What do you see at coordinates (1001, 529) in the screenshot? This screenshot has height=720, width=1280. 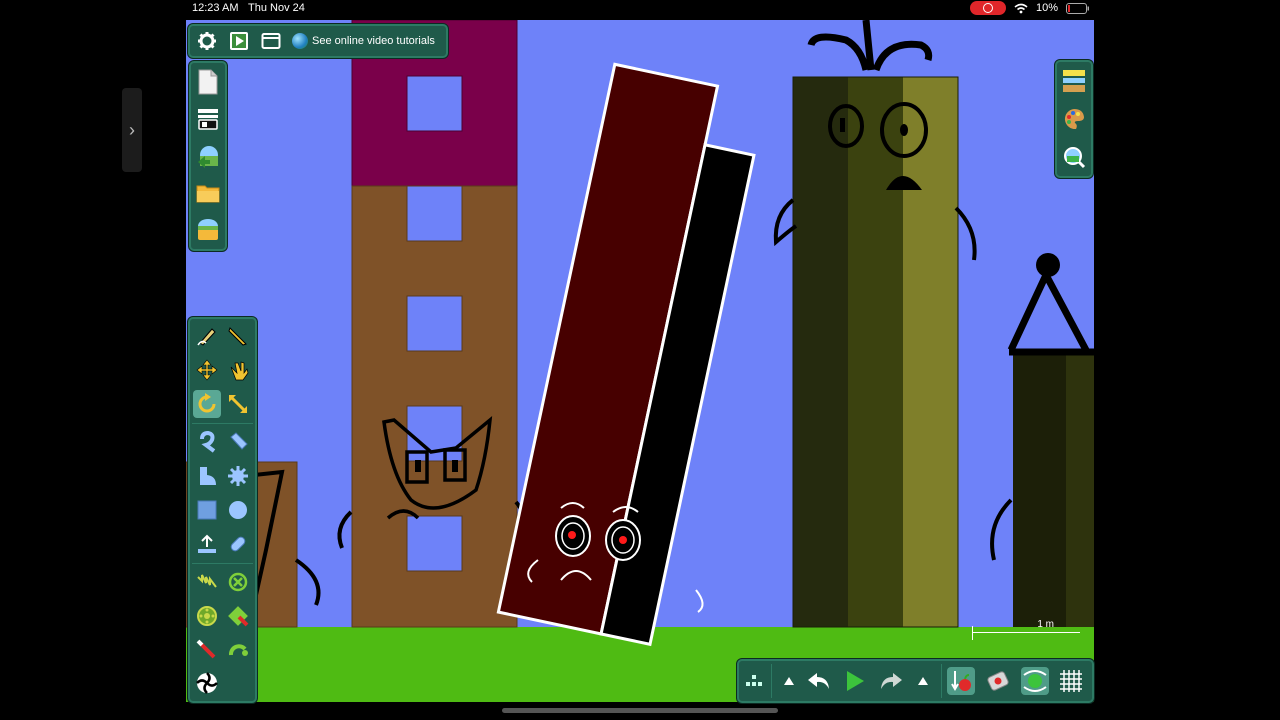 I see `right-block-arm` at bounding box center [1001, 529].